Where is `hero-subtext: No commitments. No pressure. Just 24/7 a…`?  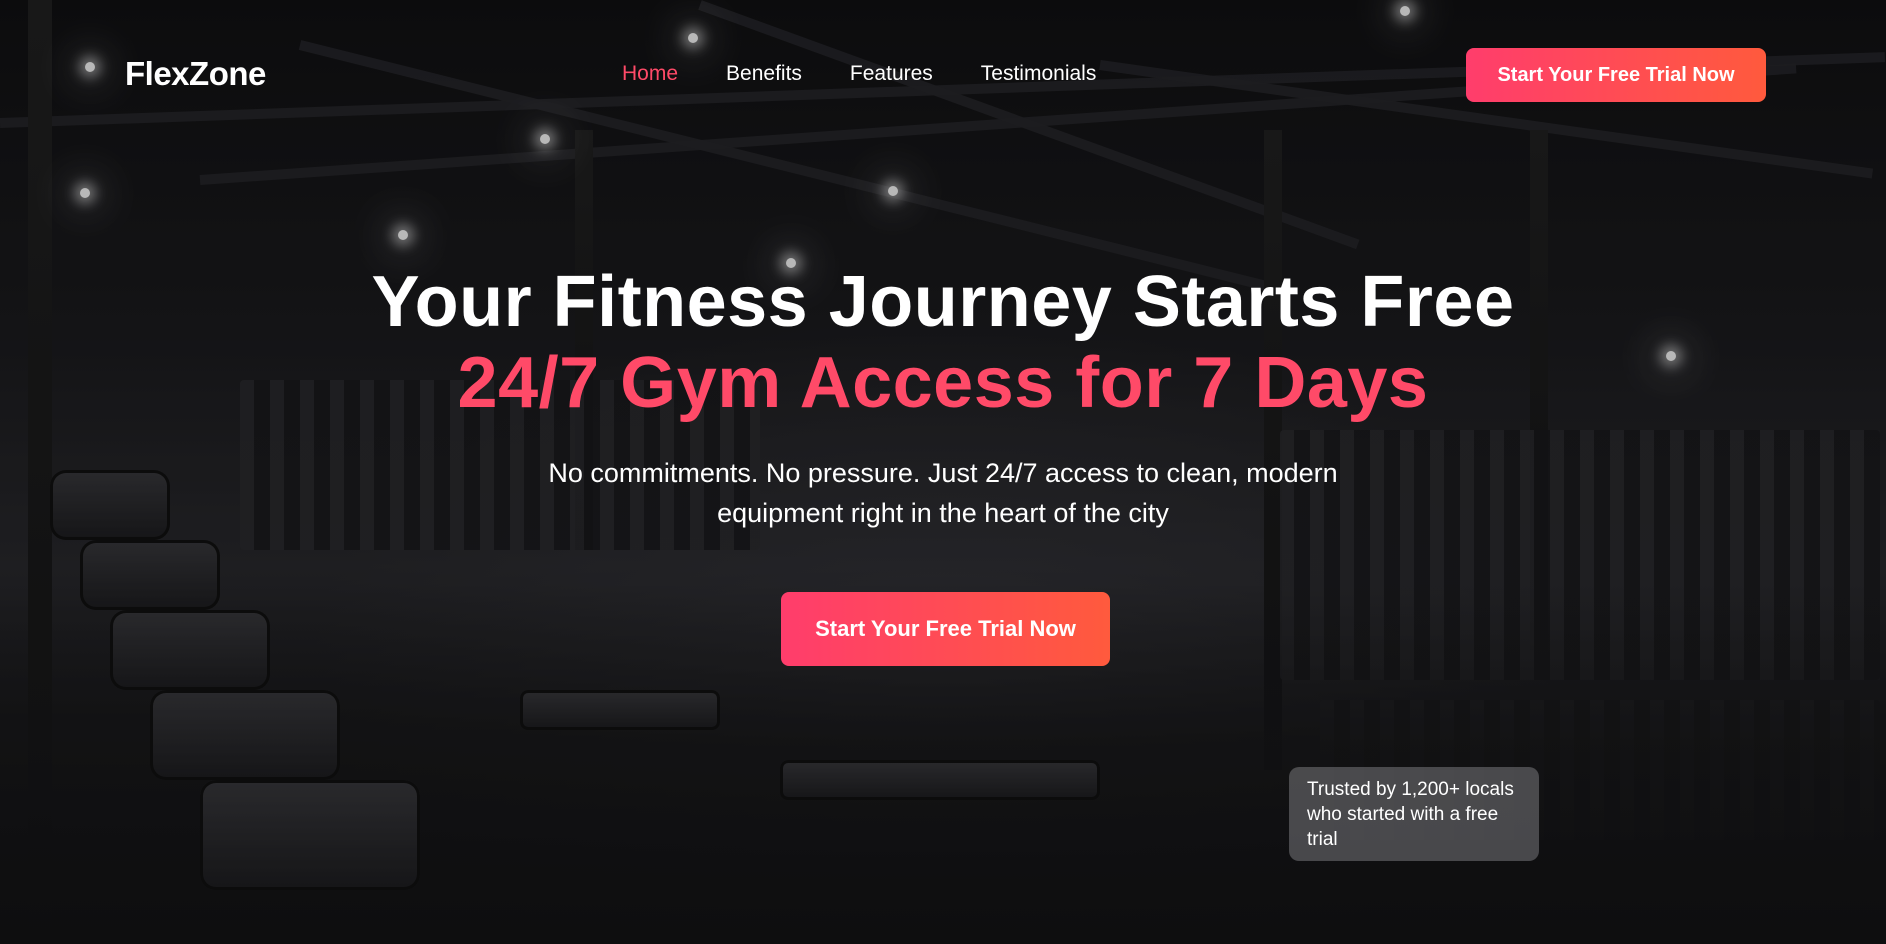 hero-subtext: No commitments. No pressure. Just 24/7 a… is located at coordinates (943, 493).